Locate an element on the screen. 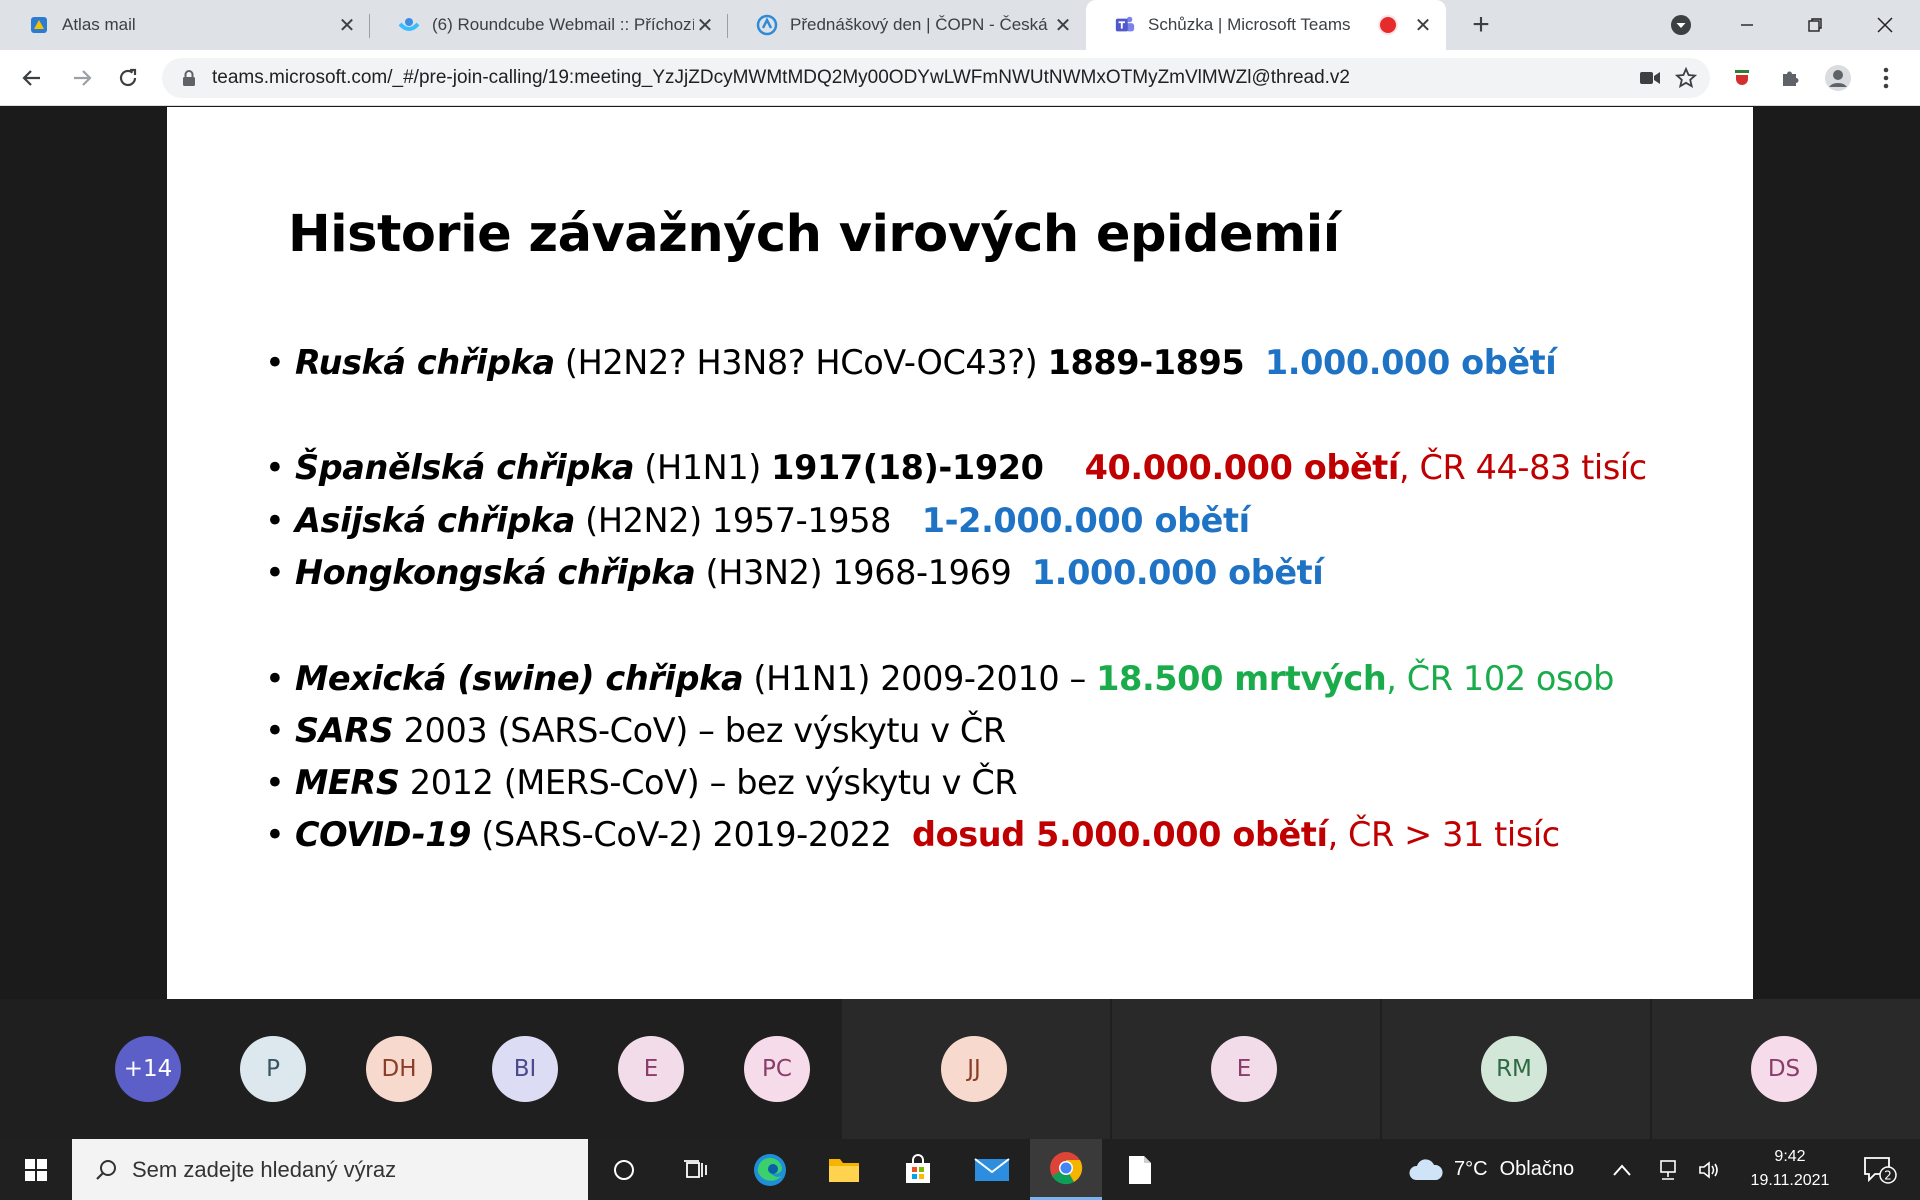 This screenshot has height=1200, width=1920. weather-widget: 7°C Oblačno is located at coordinates (1491, 1169).